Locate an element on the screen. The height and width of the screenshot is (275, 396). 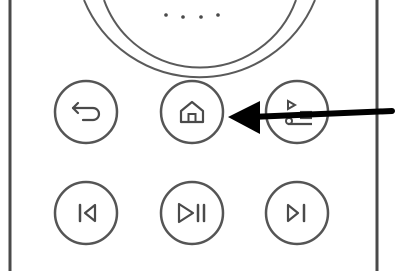
home-icon is located at coordinates (192, 112).